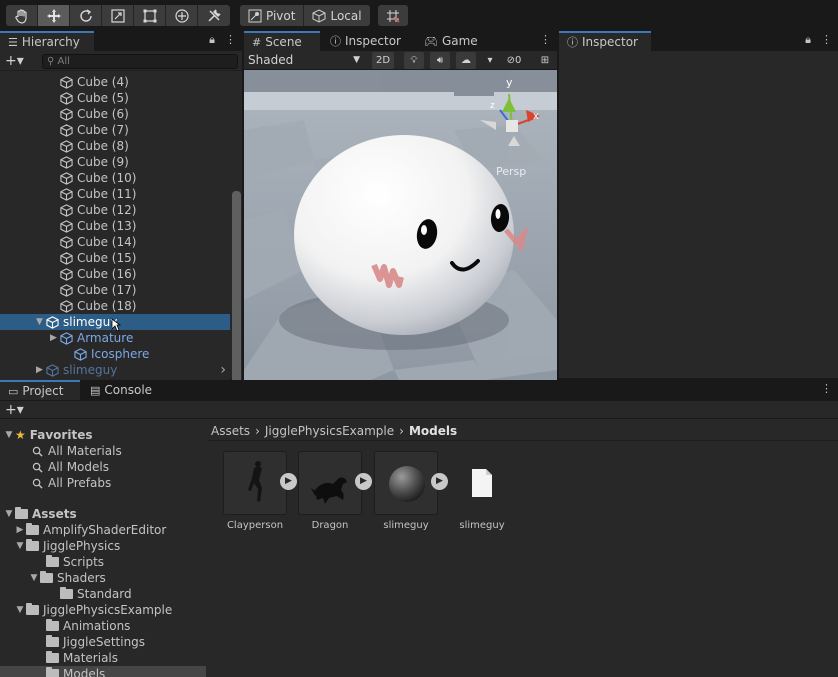  What do you see at coordinates (514, 60) in the screenshot?
I see `hidden-objects-toggle: ⊘0` at bounding box center [514, 60].